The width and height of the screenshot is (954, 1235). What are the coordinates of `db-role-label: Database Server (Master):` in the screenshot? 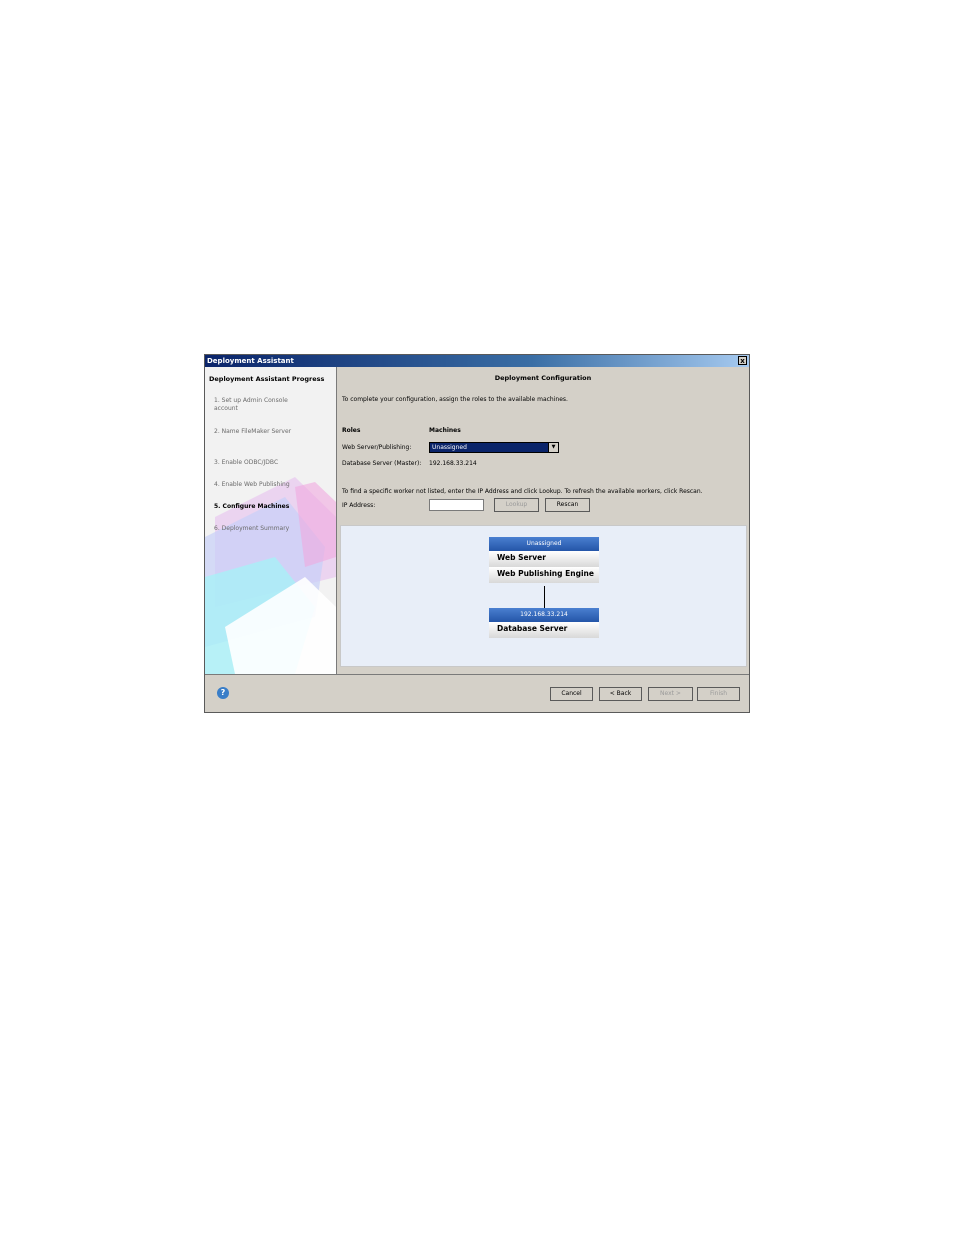 It's located at (382, 463).